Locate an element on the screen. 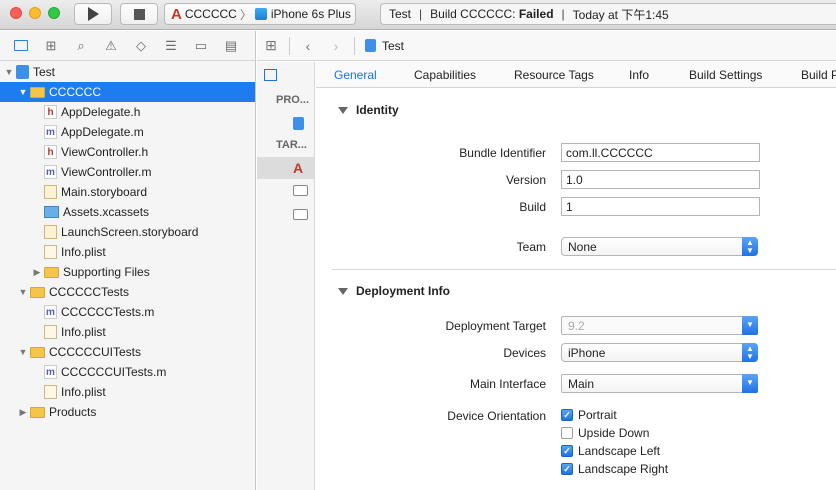  stop-button is located at coordinates (139, 14).